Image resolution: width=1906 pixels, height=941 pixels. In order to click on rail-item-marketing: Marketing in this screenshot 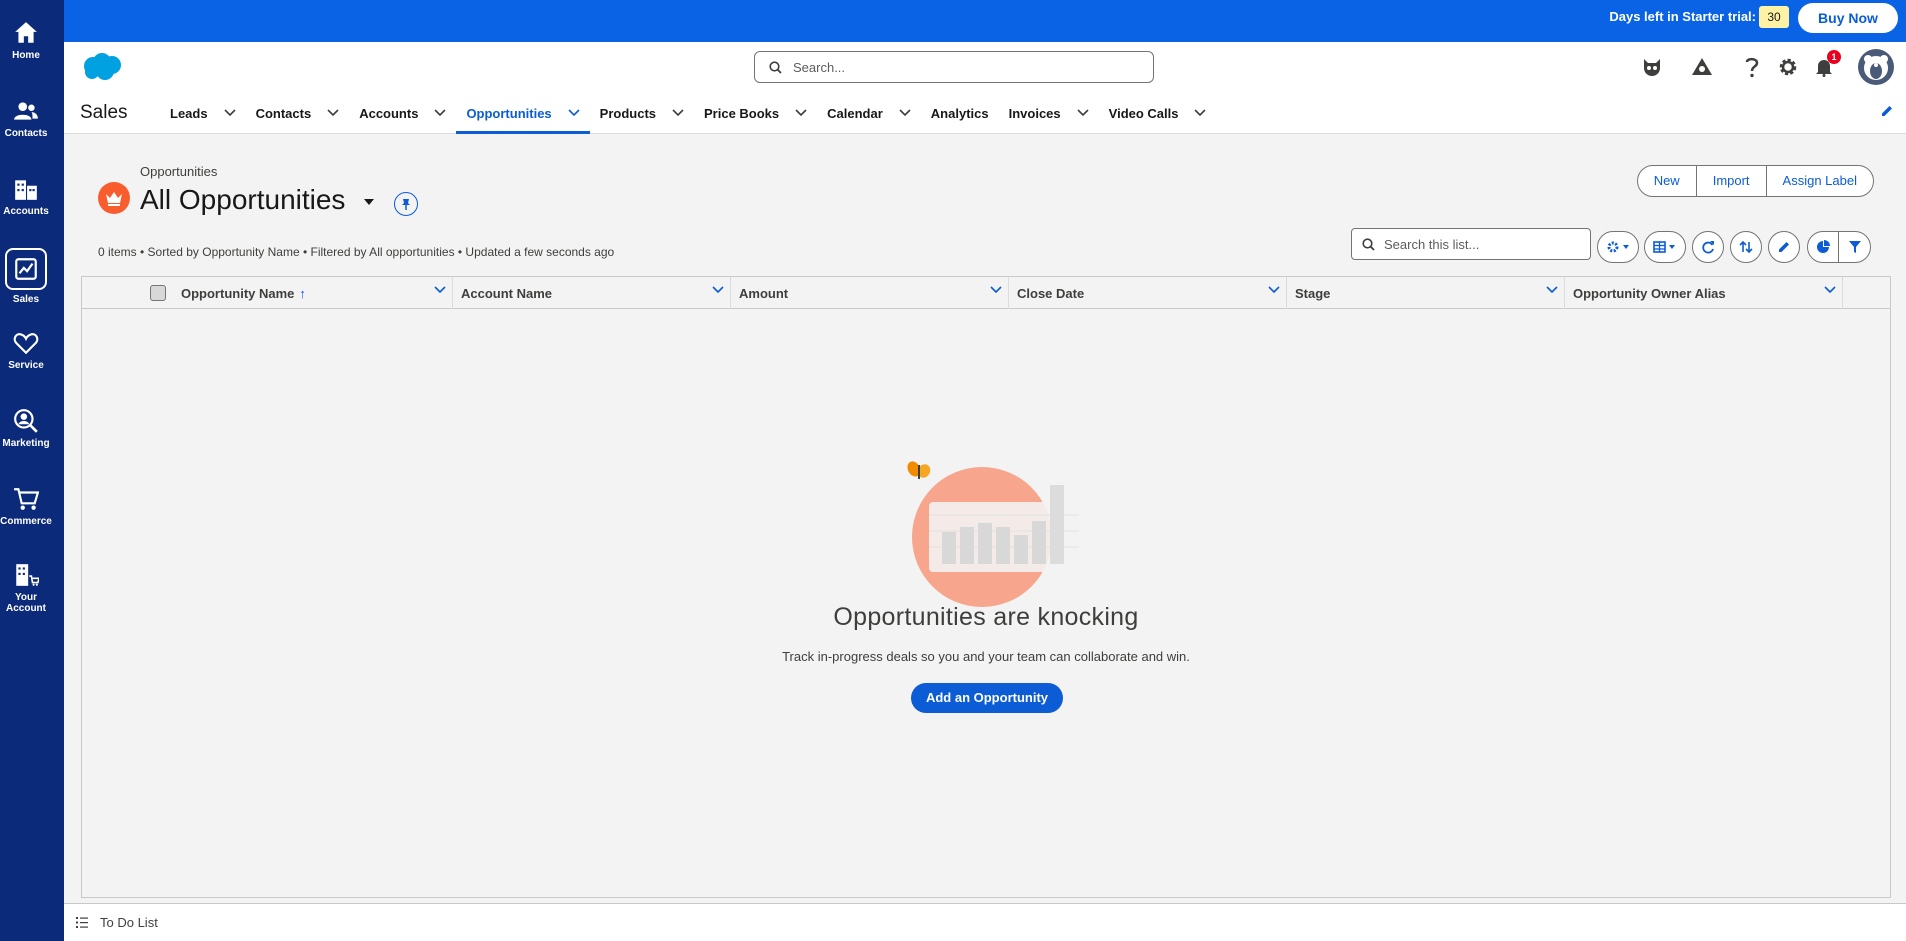, I will do `click(26, 428)`.